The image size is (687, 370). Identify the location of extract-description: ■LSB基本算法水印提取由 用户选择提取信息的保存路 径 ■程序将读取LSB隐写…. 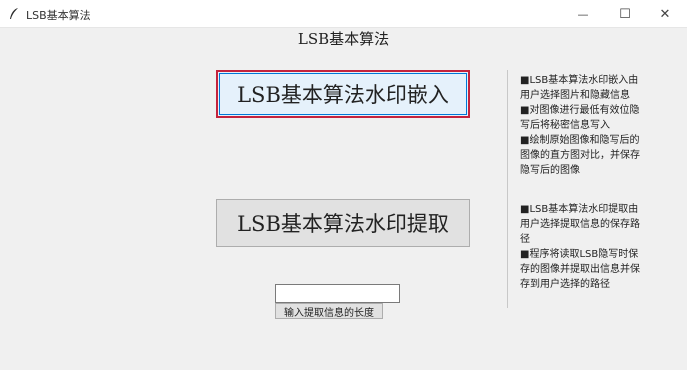
(580, 247).